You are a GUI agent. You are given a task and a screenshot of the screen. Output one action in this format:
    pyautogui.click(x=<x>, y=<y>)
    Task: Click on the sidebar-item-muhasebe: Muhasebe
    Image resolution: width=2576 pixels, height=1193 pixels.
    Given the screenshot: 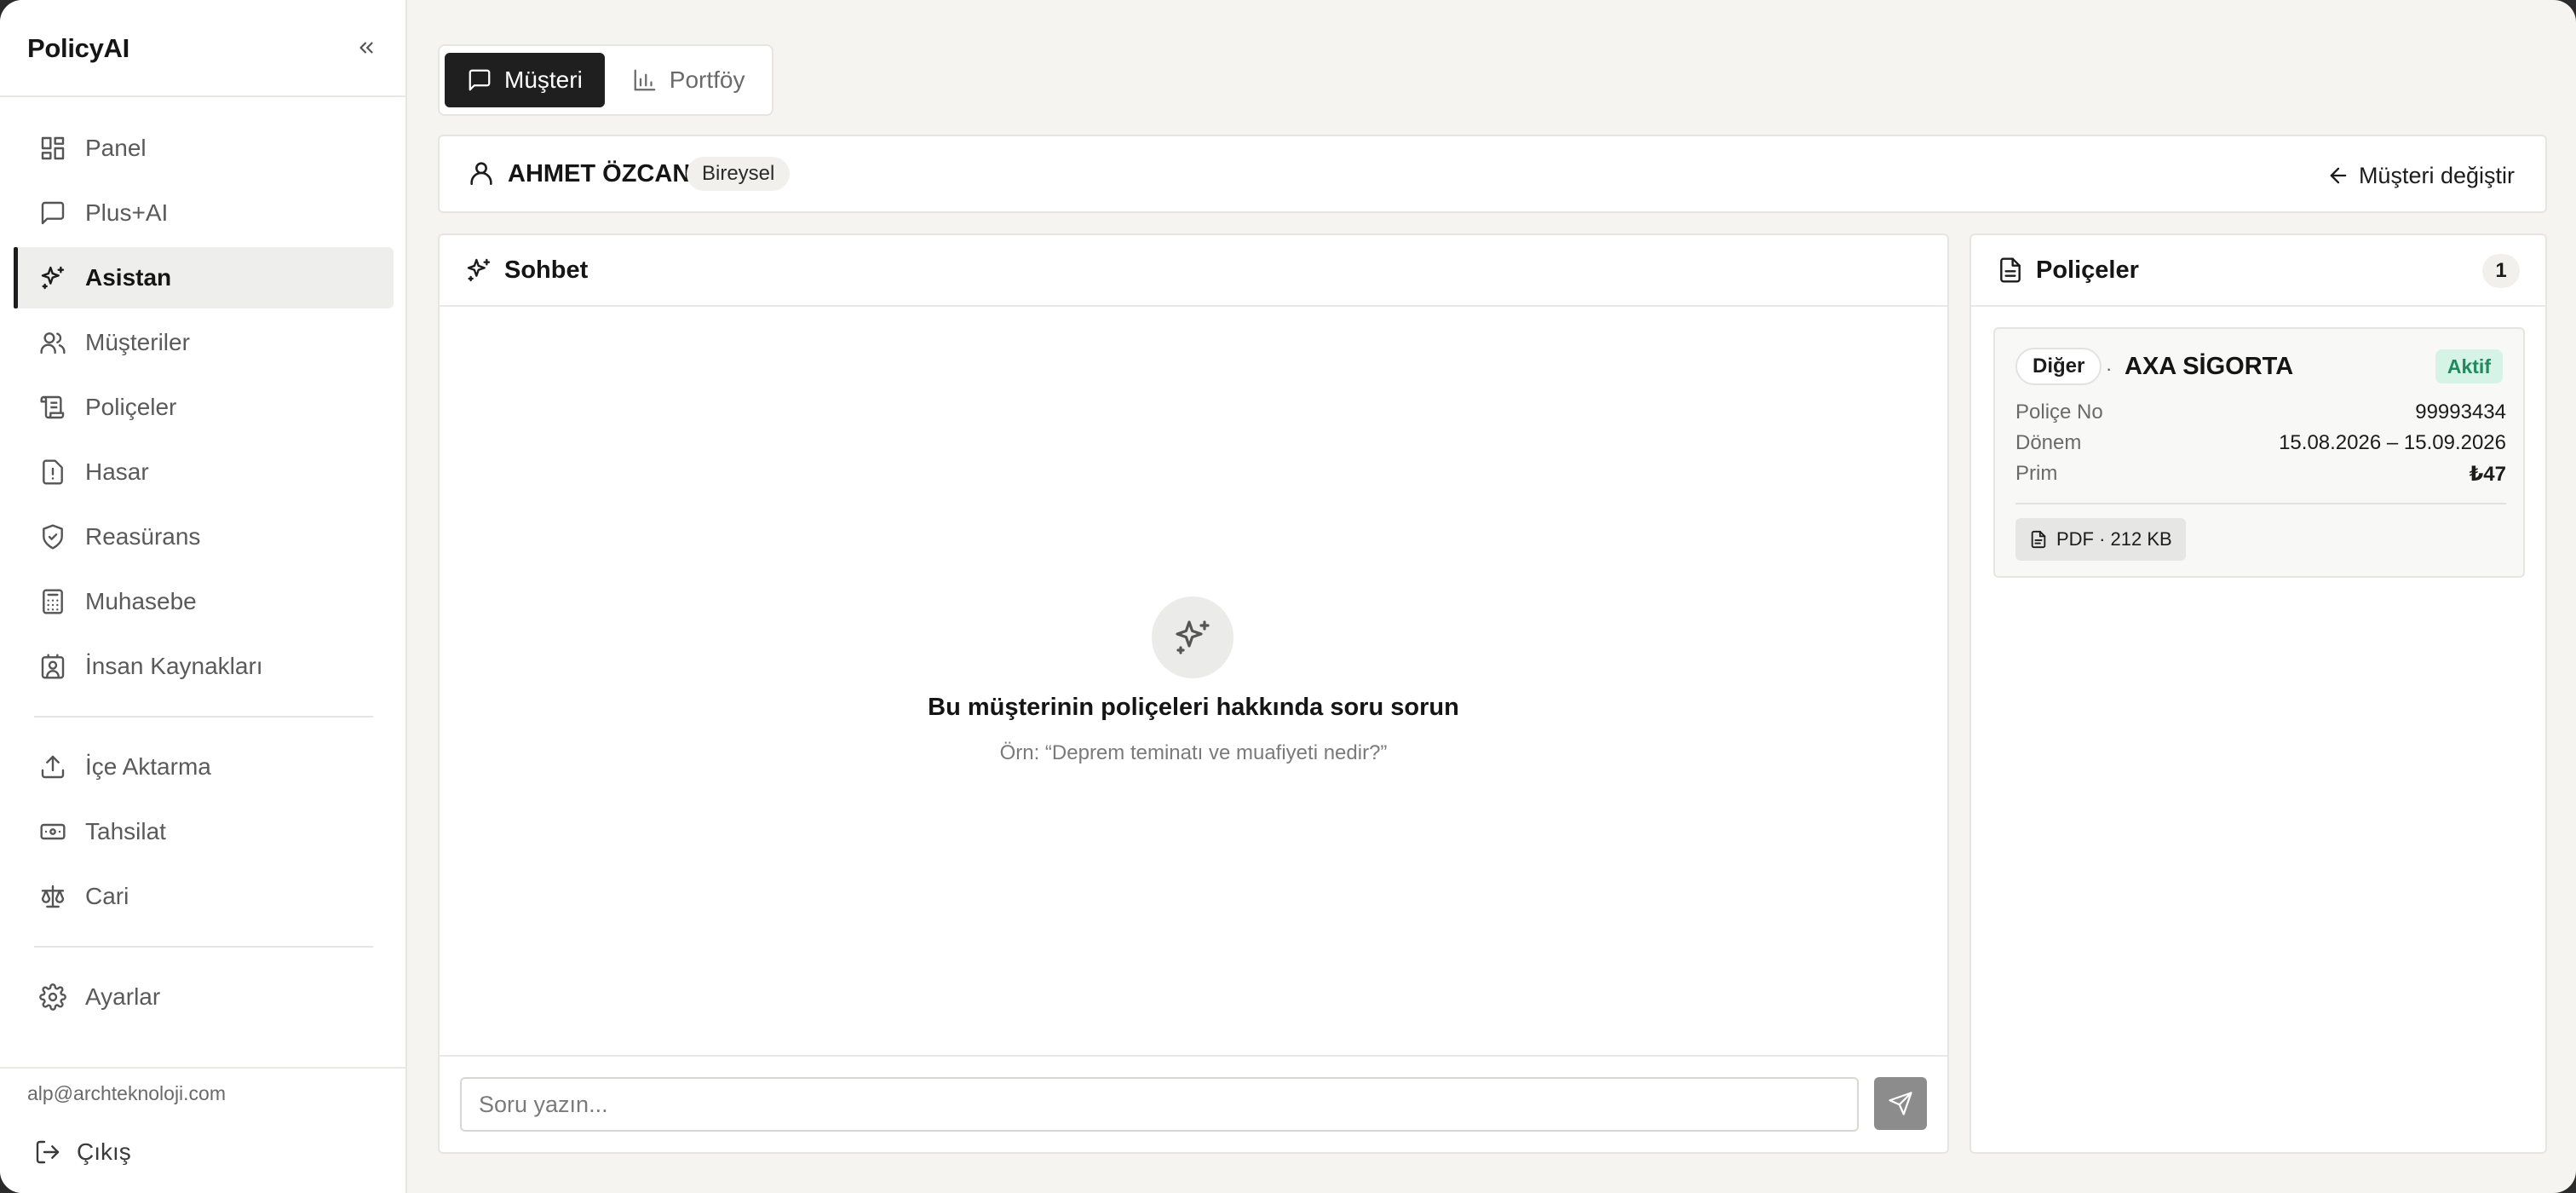 What is the action you would take?
    pyautogui.click(x=204, y=601)
    